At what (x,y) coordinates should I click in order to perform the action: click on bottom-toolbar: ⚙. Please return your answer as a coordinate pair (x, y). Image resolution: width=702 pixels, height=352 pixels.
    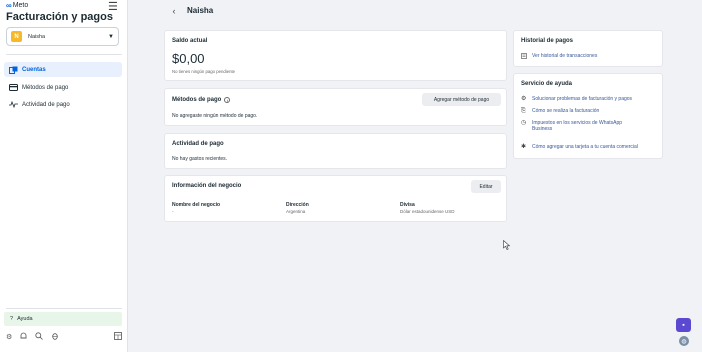
    Looking at the image, I should click on (64, 337).